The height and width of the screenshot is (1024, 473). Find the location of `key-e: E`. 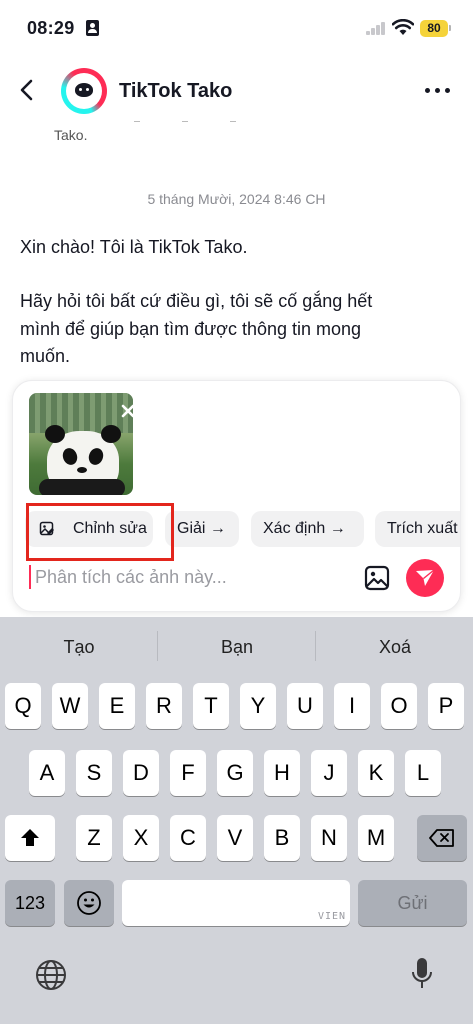

key-e: E is located at coordinates (117, 706).